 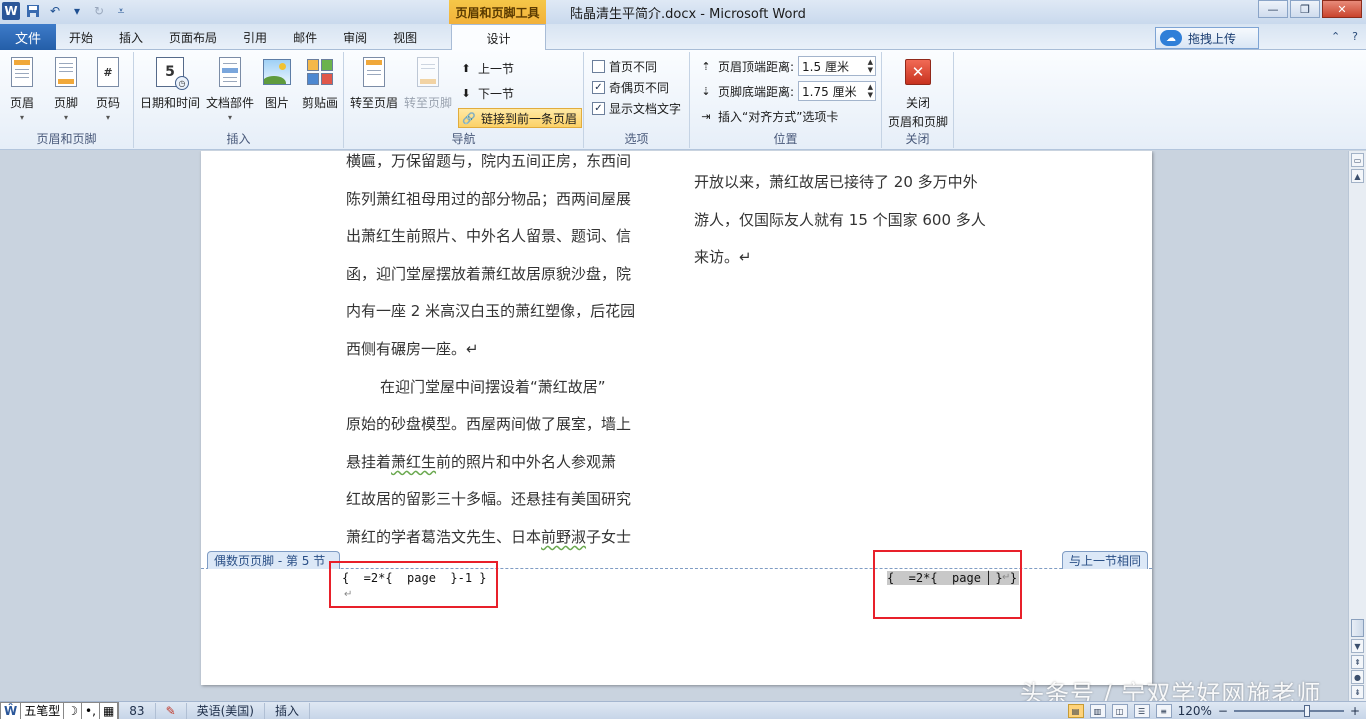 I want to click on previous-section-button: ⬆ 上一节, so click(x=486, y=68).